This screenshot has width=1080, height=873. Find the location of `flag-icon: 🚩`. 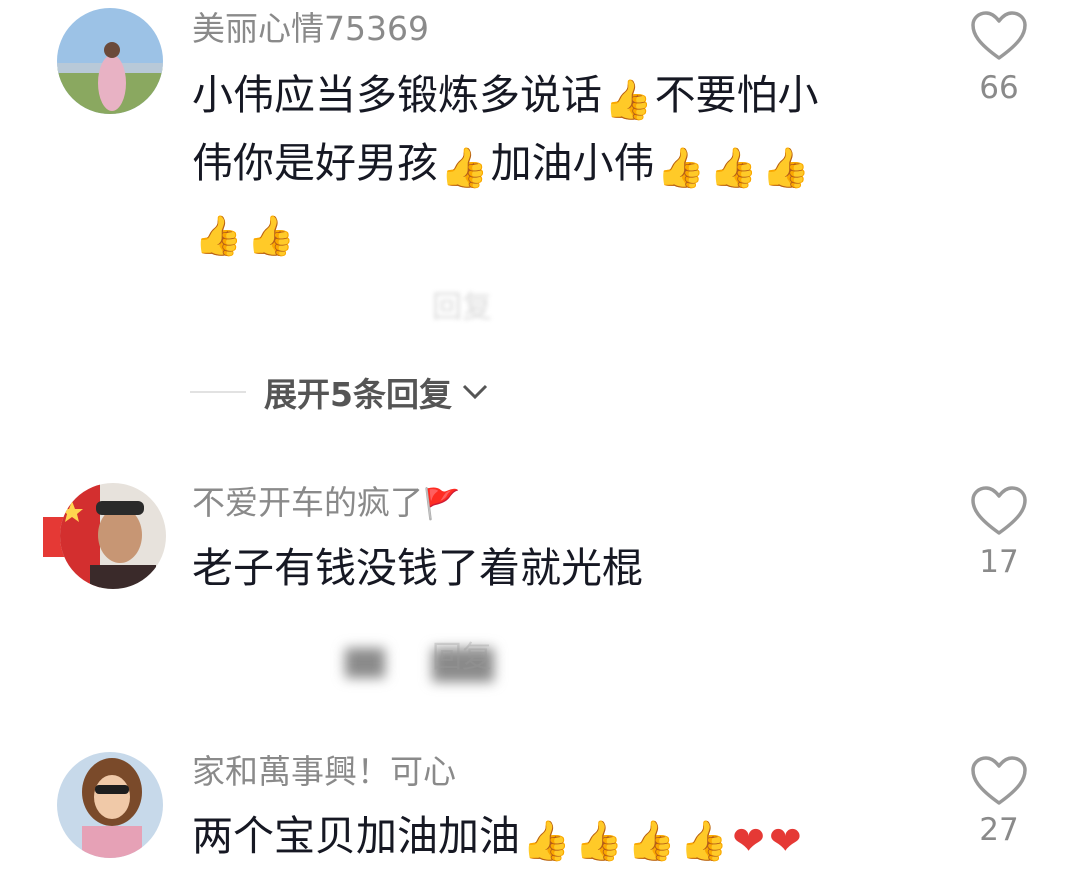

flag-icon: 🚩 is located at coordinates (442, 504).